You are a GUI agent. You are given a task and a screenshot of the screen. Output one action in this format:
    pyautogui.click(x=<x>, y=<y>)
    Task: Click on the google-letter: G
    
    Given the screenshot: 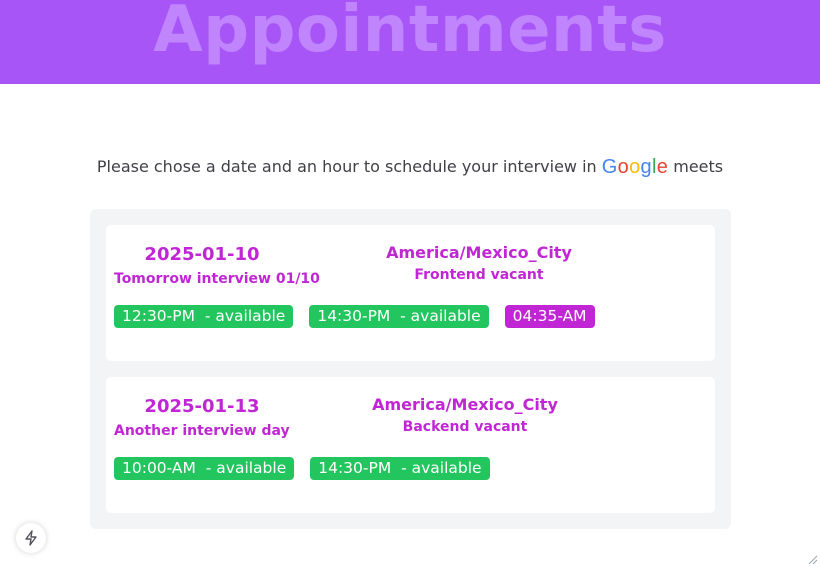 What is the action you would take?
    pyautogui.click(x=609, y=167)
    